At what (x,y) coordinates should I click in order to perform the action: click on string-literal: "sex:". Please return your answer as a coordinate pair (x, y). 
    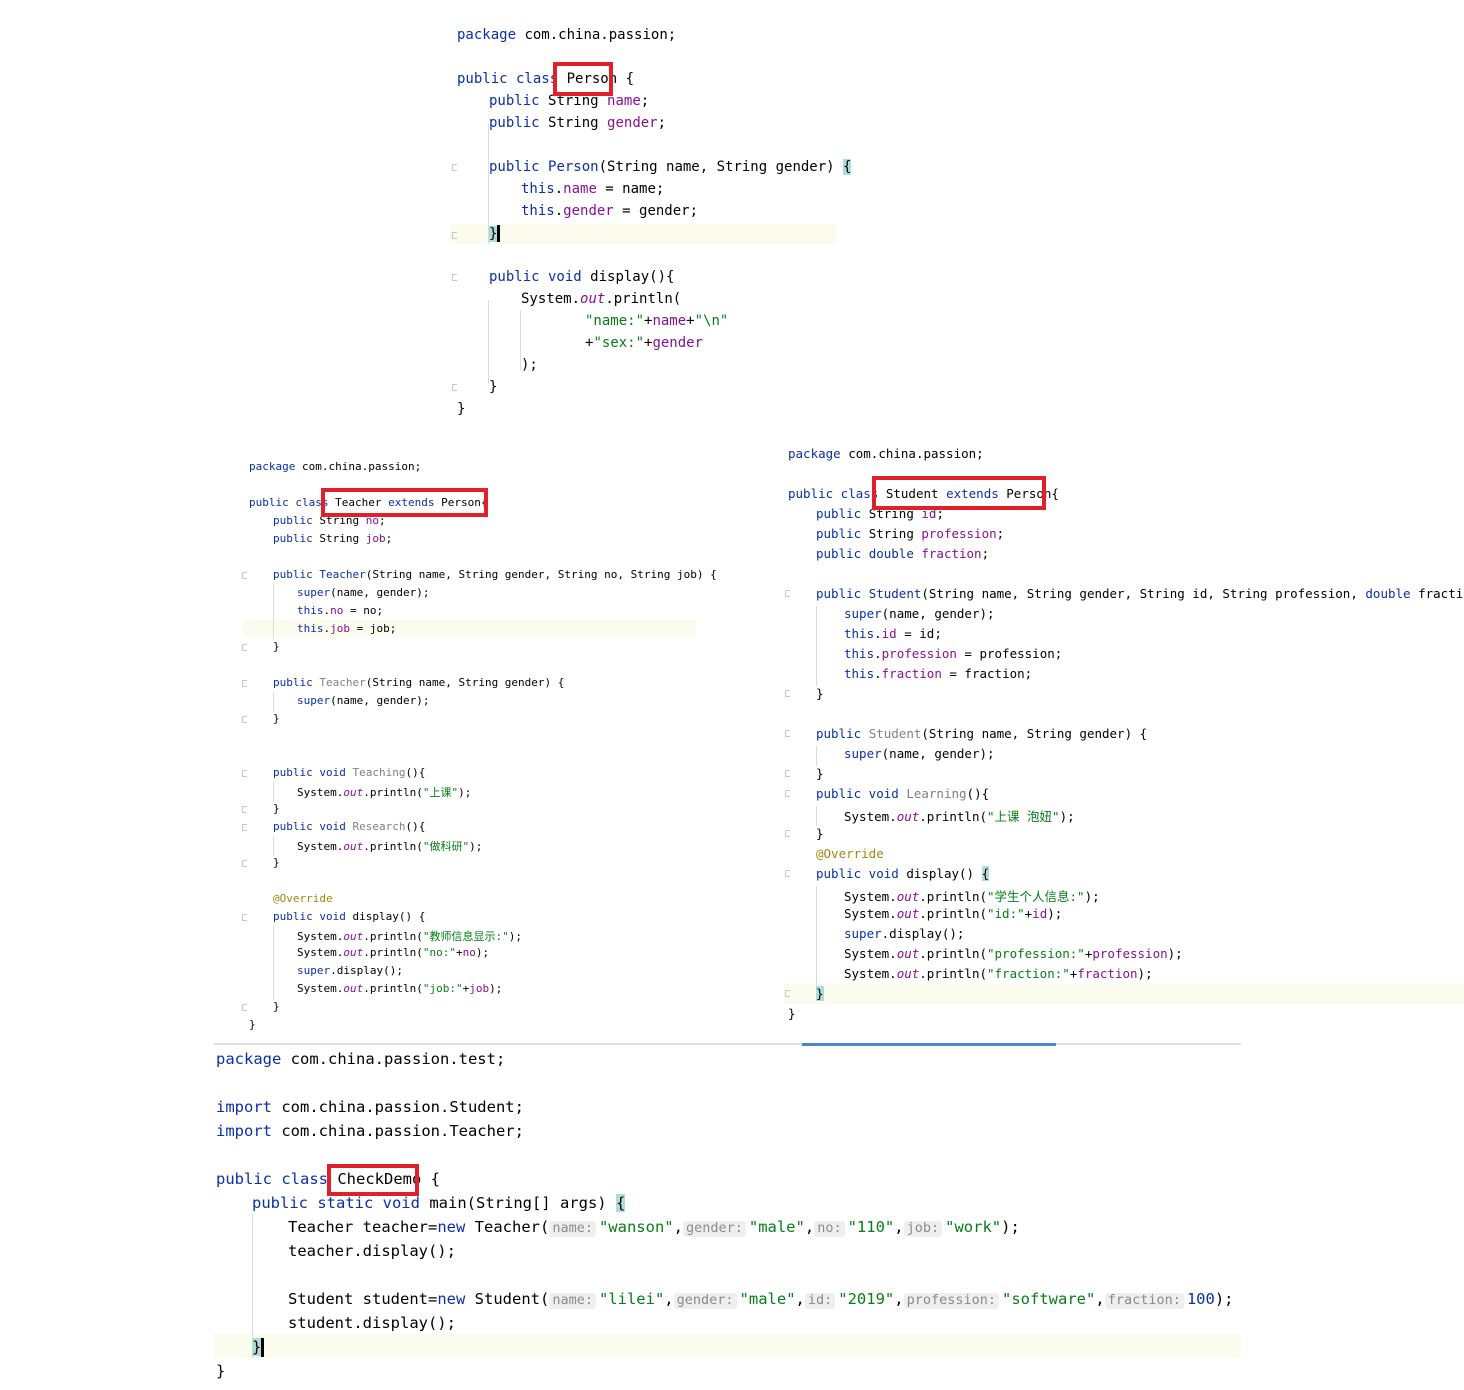
    Looking at the image, I should click on (619, 343).